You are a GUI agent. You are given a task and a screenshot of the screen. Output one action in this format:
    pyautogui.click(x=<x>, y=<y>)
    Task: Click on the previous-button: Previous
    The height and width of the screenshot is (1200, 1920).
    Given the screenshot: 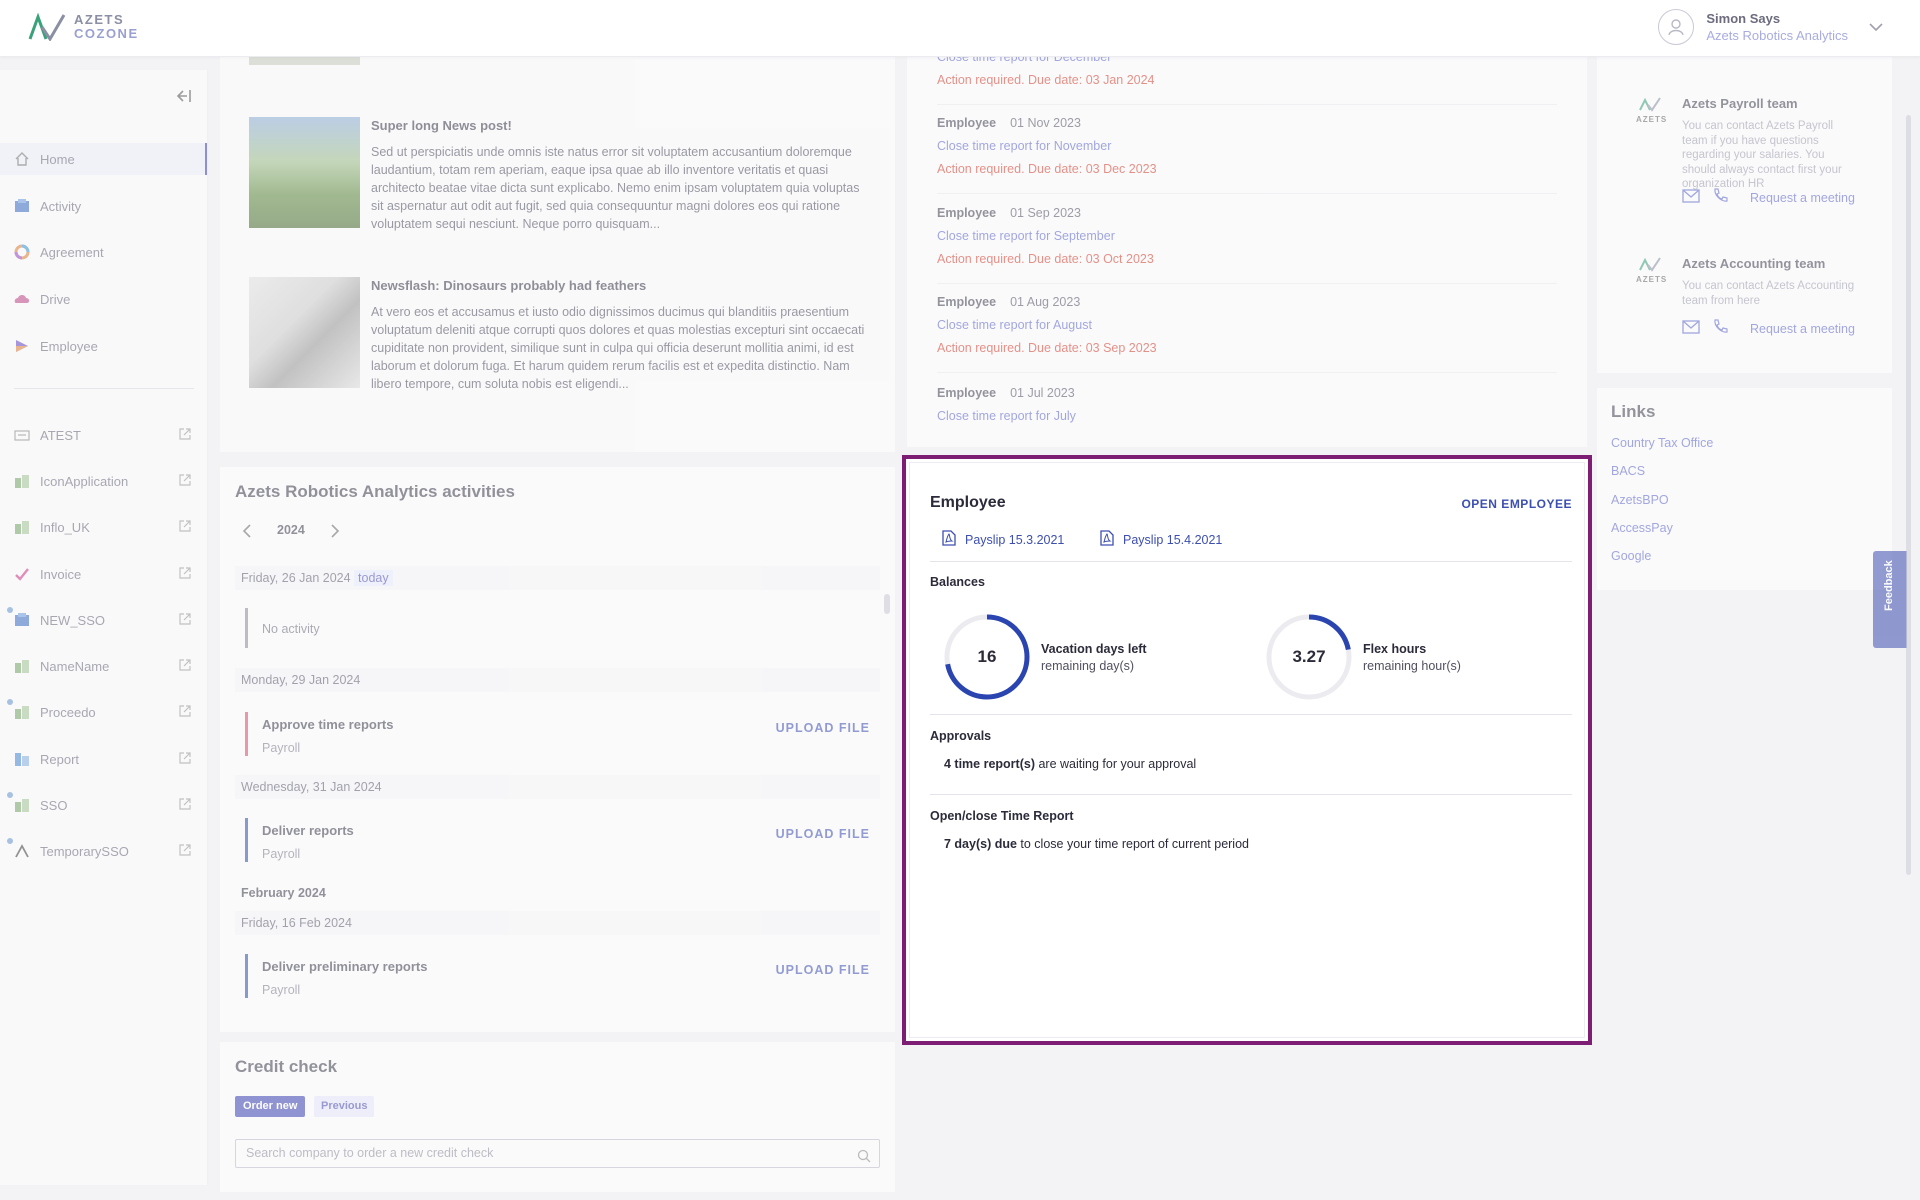 What is the action you would take?
    pyautogui.click(x=344, y=1106)
    